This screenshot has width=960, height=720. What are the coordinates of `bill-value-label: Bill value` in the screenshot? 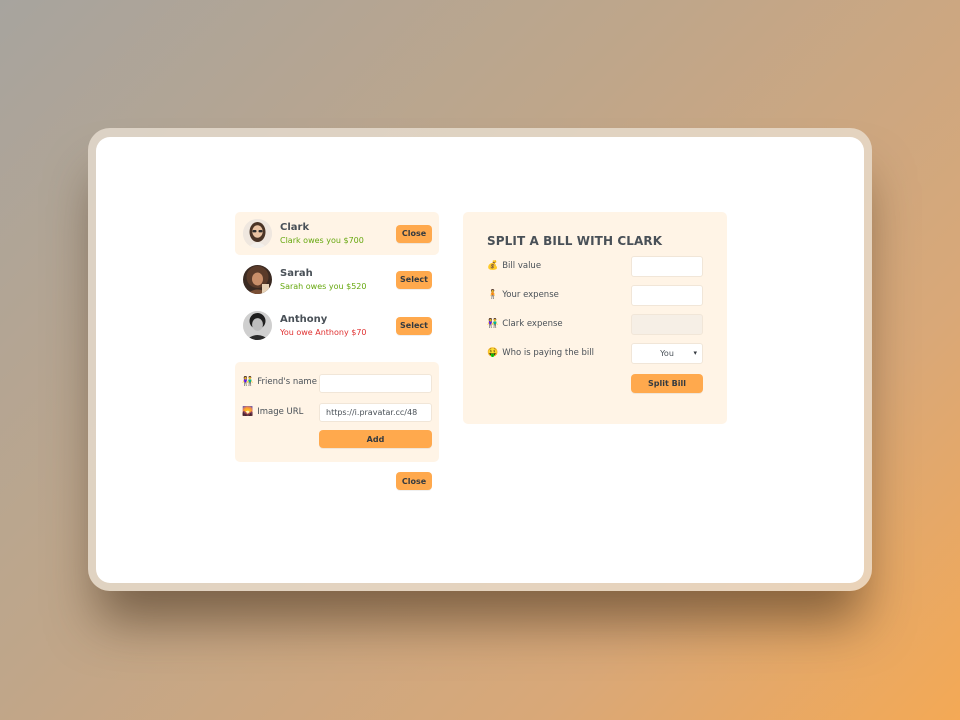 It's located at (522, 266).